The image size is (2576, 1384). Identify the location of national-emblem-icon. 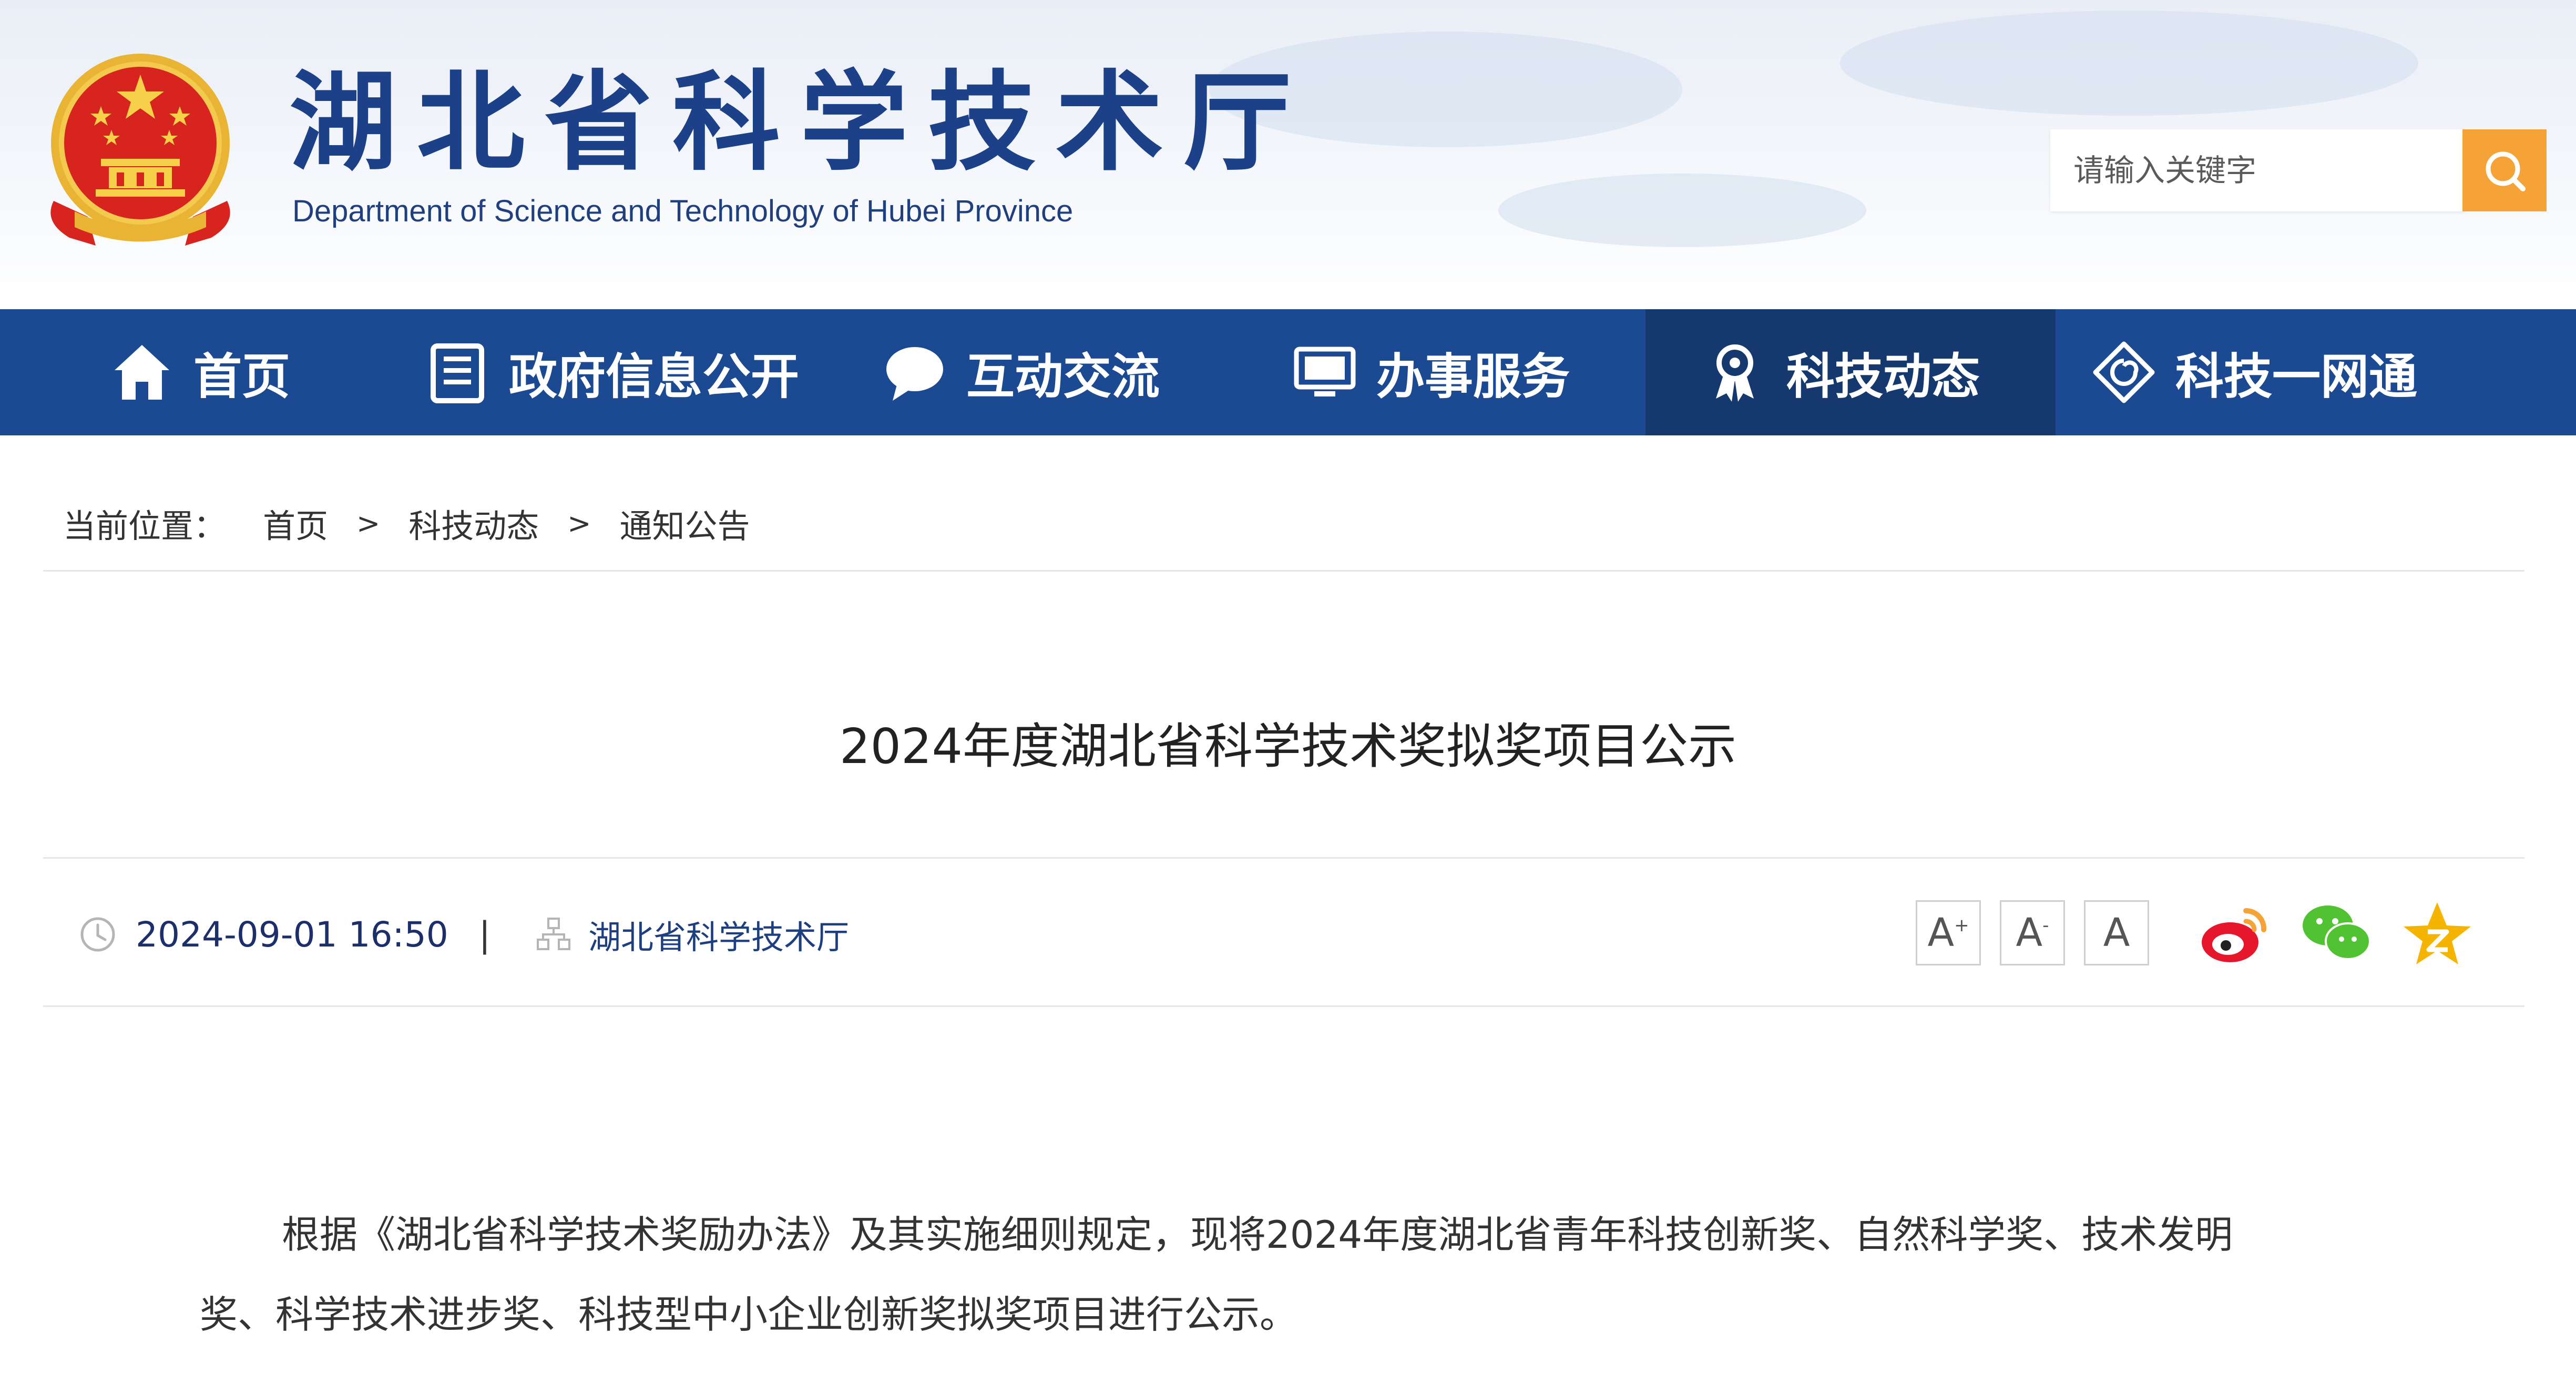
(140, 148).